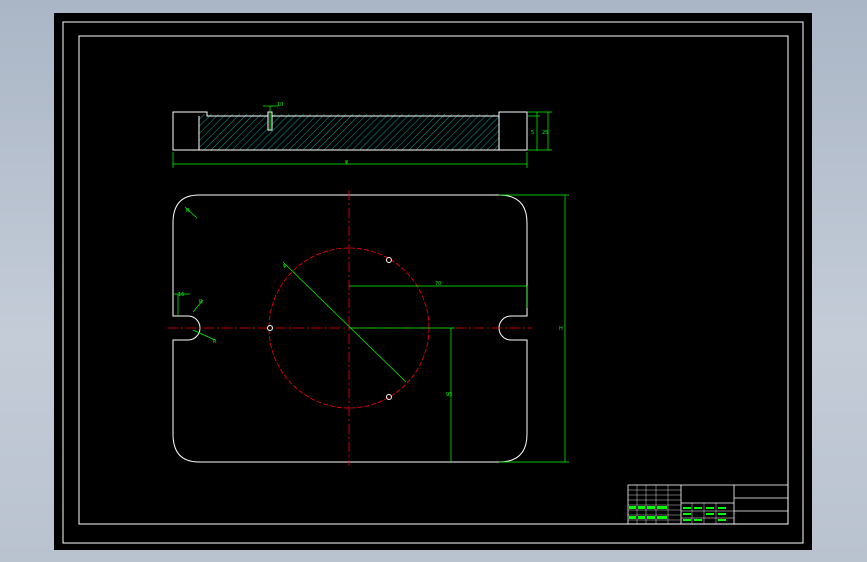 This screenshot has height=562, width=867. Describe the element at coordinates (545, 133) in the screenshot. I see `dim-thk-b: 25` at that location.